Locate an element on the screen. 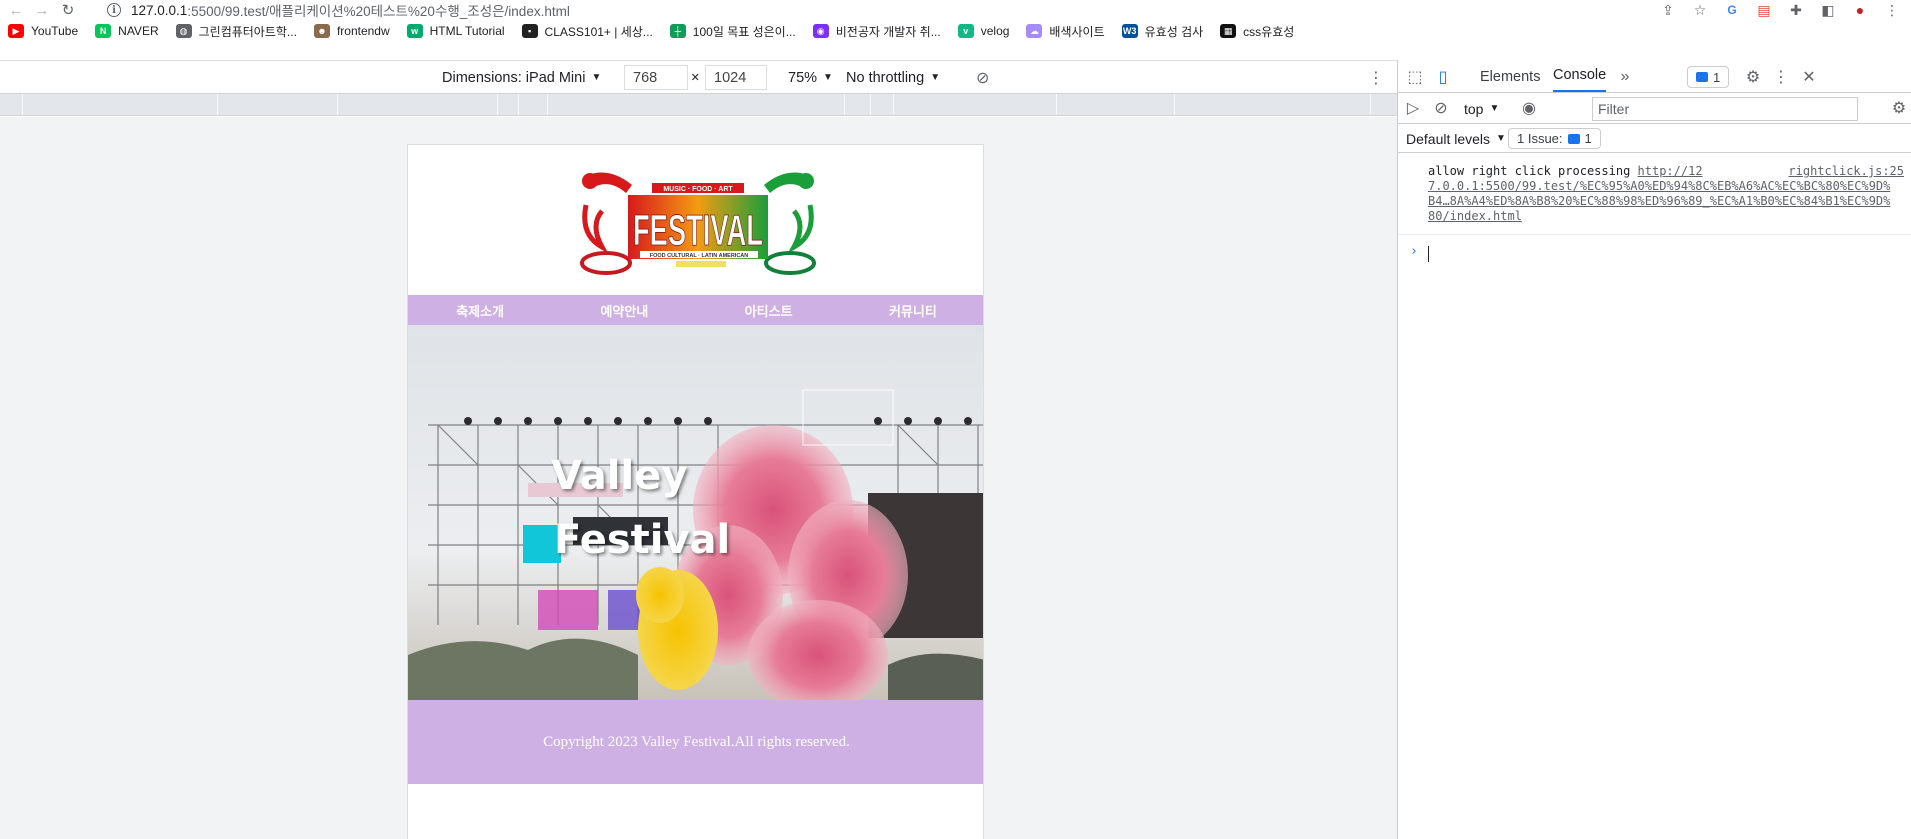 Image resolution: width=1911 pixels, height=839 pixels. logo-bottom-text: FOOD CULTURAL · LATIN AMERICAN is located at coordinates (699, 256).